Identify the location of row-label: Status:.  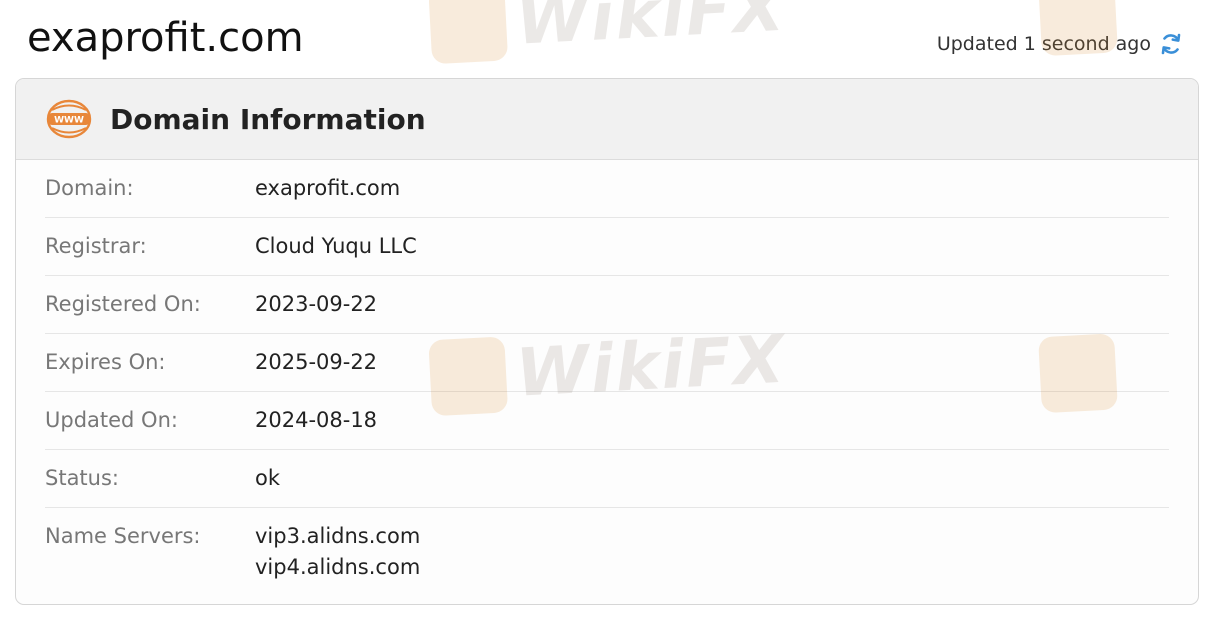
(82, 478).